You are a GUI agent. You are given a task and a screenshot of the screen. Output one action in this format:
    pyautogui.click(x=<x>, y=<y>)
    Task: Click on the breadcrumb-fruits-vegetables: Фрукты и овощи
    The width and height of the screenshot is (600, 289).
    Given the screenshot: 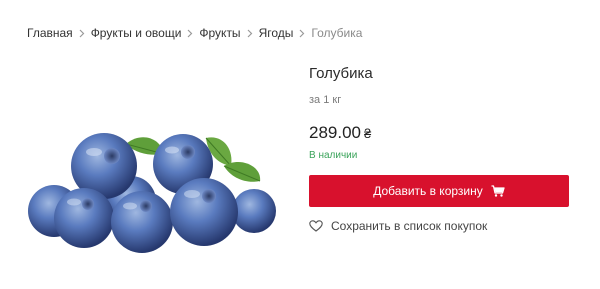 What is the action you would take?
    pyautogui.click(x=136, y=33)
    